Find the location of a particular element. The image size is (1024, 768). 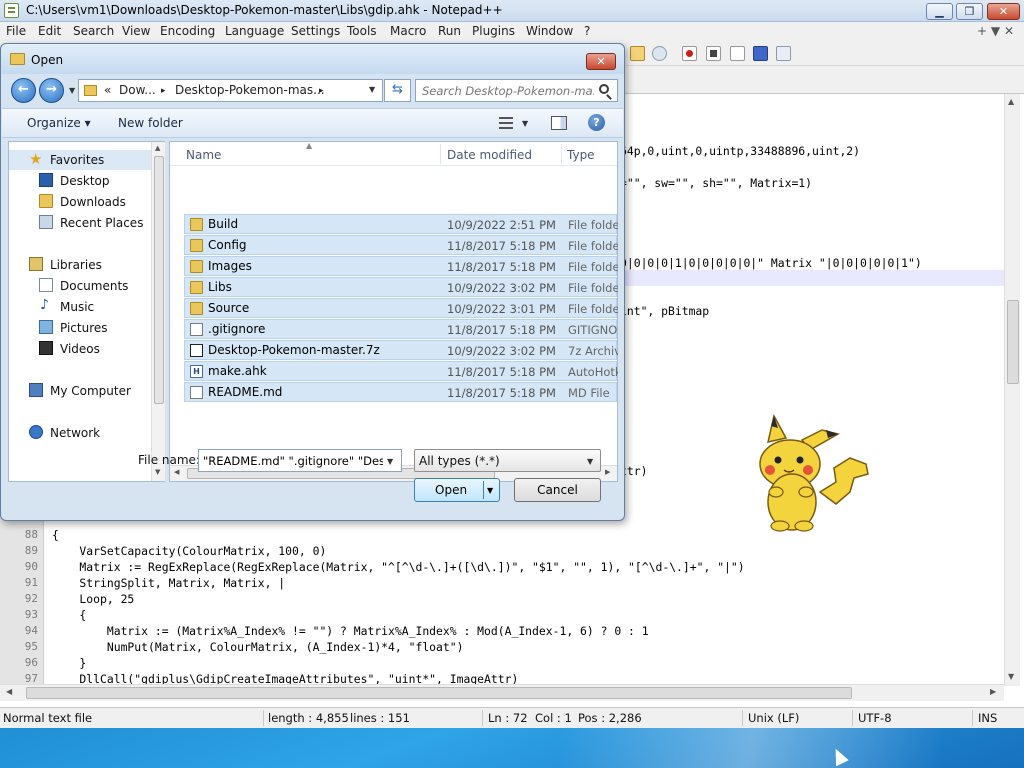

file-name-field: ▼ is located at coordinates (300, 460).